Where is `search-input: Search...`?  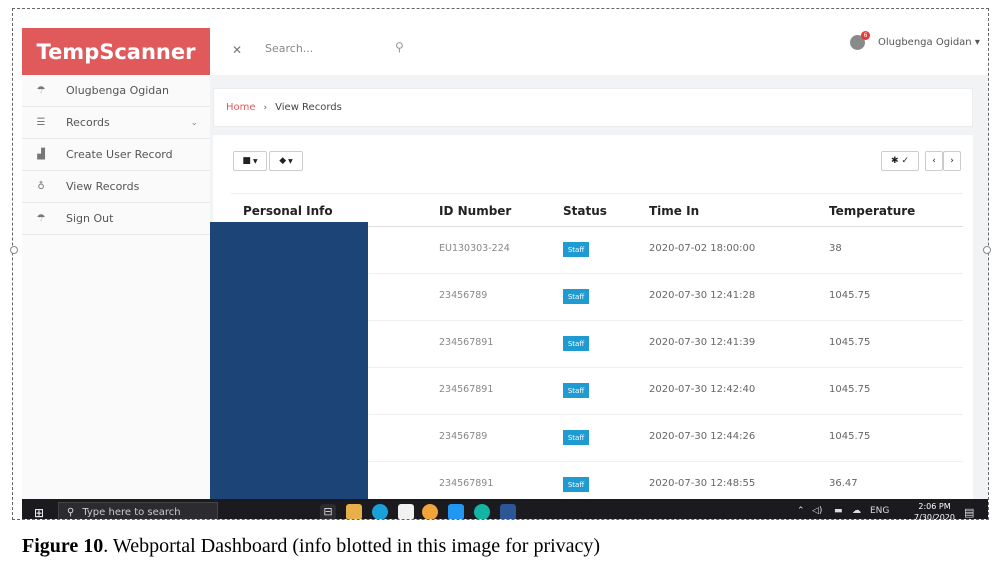 search-input: Search... is located at coordinates (289, 48).